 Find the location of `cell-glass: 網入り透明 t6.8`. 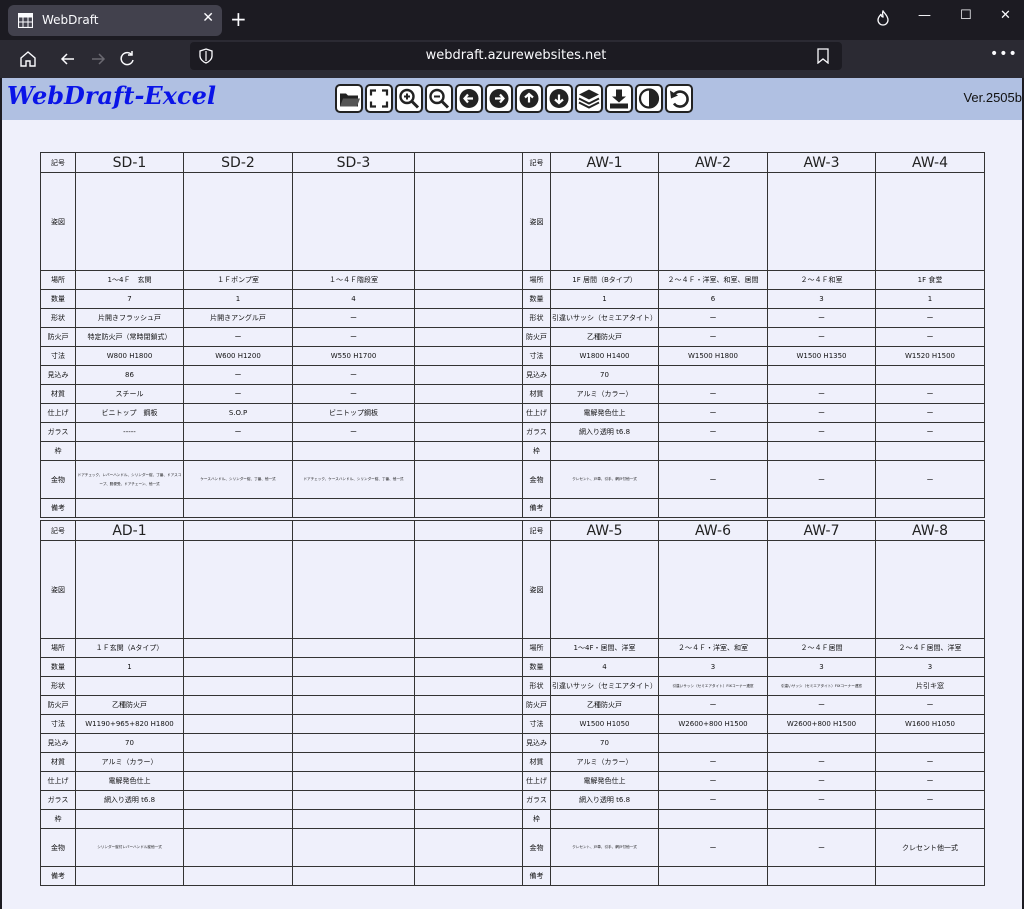

cell-glass: 網入り透明 t6.8 is located at coordinates (129, 800).